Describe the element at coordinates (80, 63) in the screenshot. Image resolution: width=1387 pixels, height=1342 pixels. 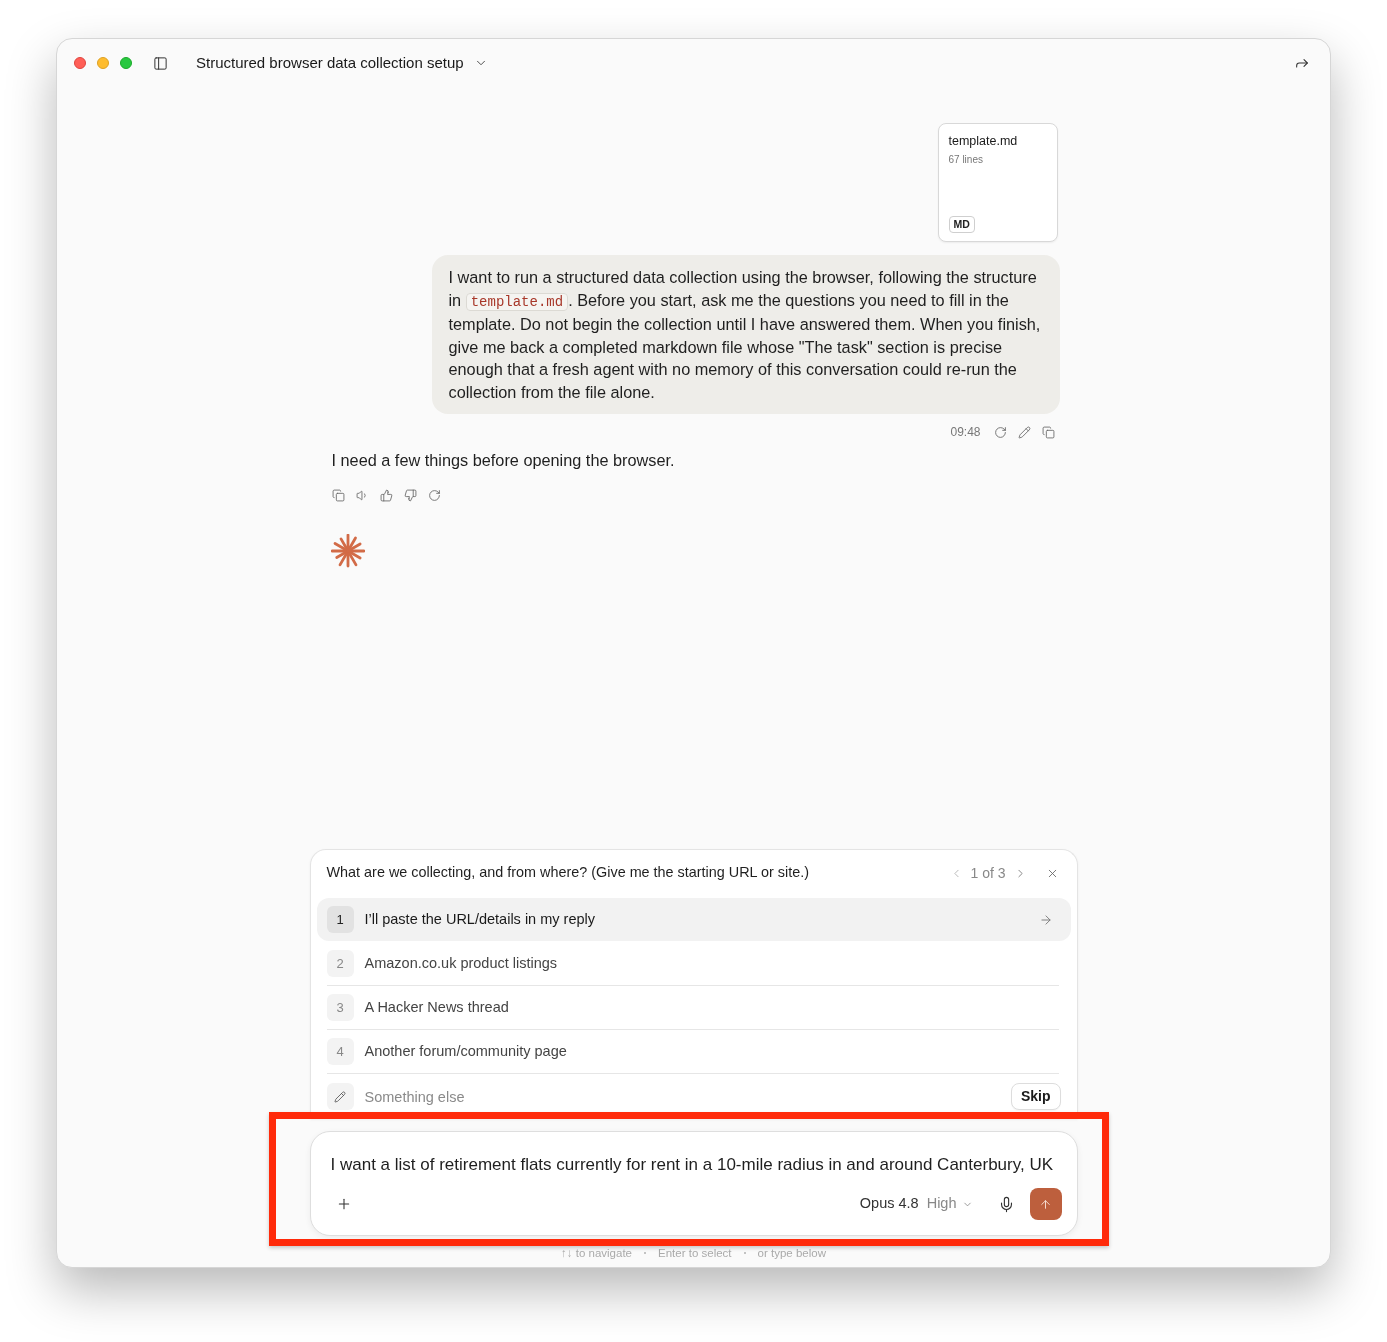
I see `close-window-control` at that location.